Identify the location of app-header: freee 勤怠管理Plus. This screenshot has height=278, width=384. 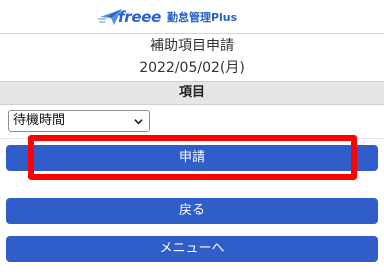
(192, 17).